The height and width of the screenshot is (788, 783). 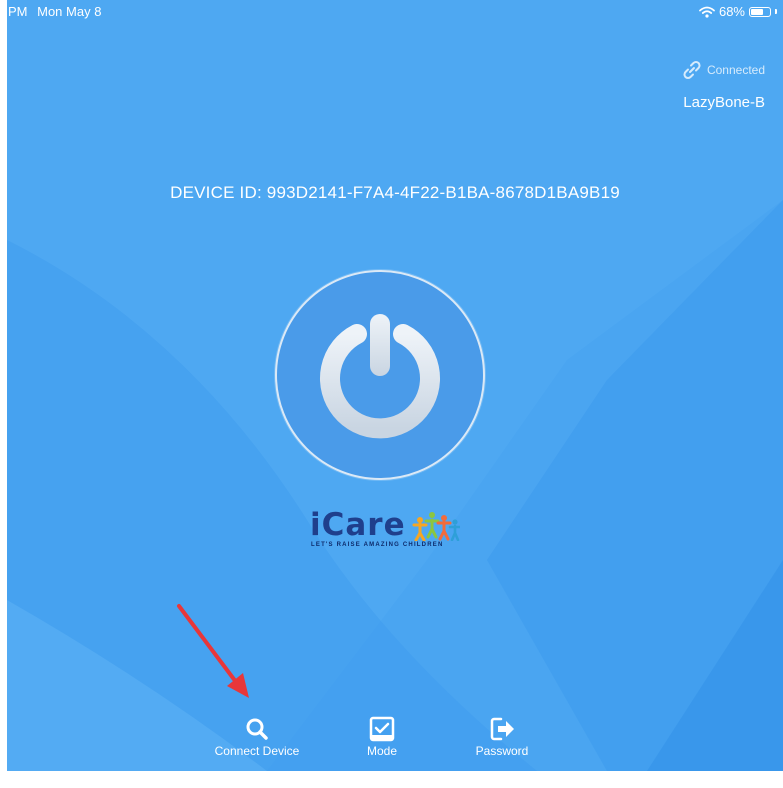 What do you see at coordinates (213, 651) in the screenshot?
I see `red-arrow-icon` at bounding box center [213, 651].